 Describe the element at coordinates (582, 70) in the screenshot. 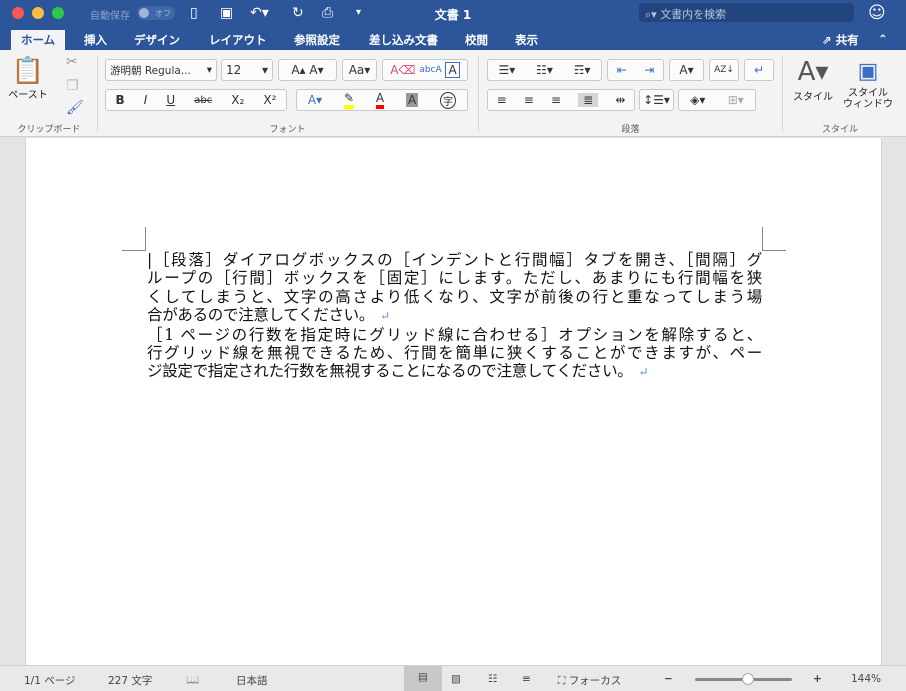

I see `multilevel-list-icon: ☶▾` at that location.